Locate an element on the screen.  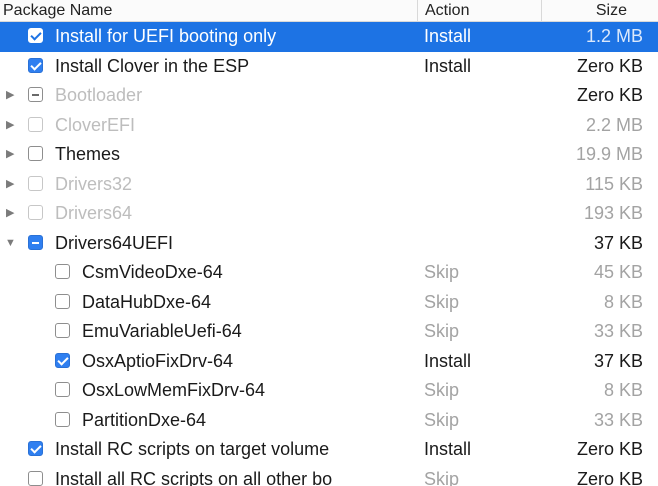
package-name: Drivers64UEFI is located at coordinates (114, 242).